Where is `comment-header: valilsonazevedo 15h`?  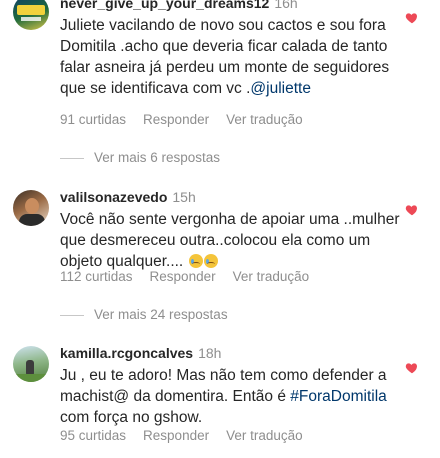 comment-header: valilsonazevedo 15h is located at coordinates (128, 197).